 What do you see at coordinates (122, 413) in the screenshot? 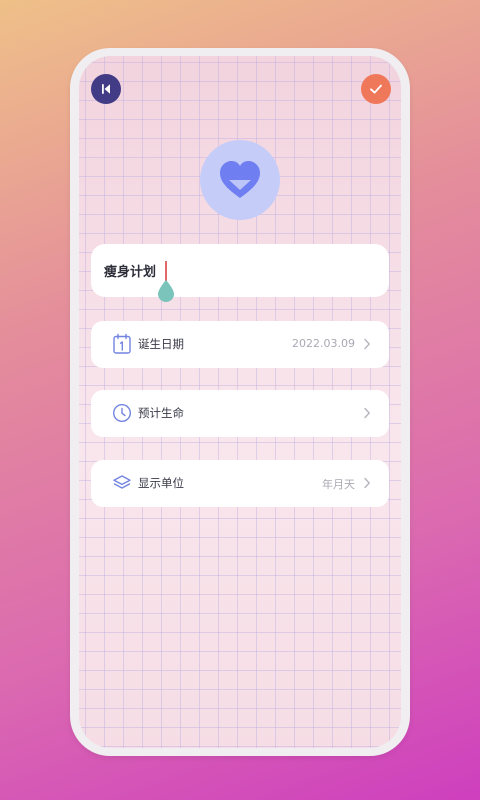
I see `clock-icon` at bounding box center [122, 413].